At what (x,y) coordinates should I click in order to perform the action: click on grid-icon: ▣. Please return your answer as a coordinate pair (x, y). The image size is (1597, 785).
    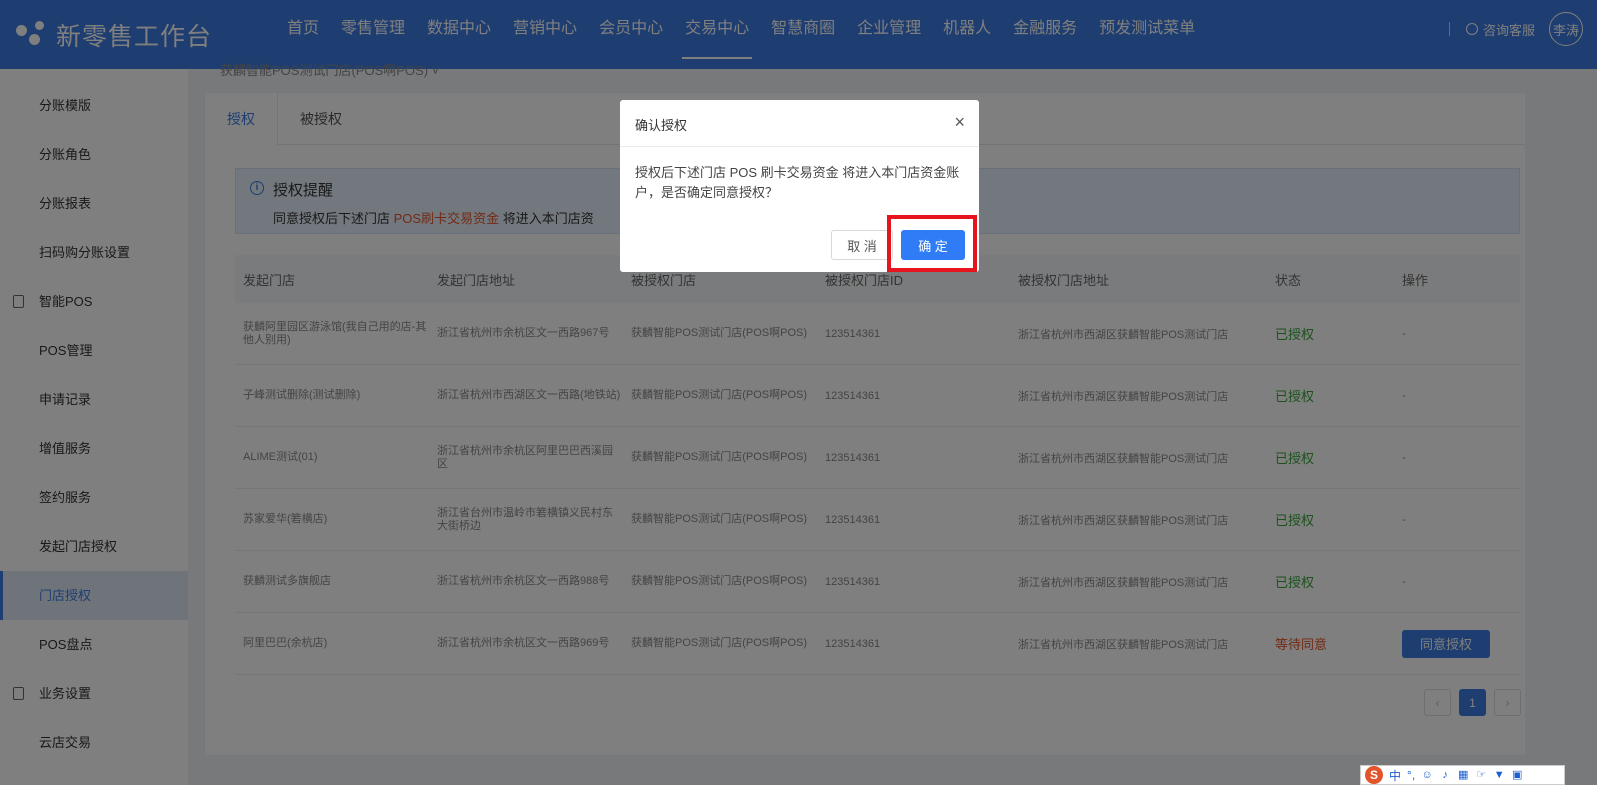
    Looking at the image, I should click on (1517, 775).